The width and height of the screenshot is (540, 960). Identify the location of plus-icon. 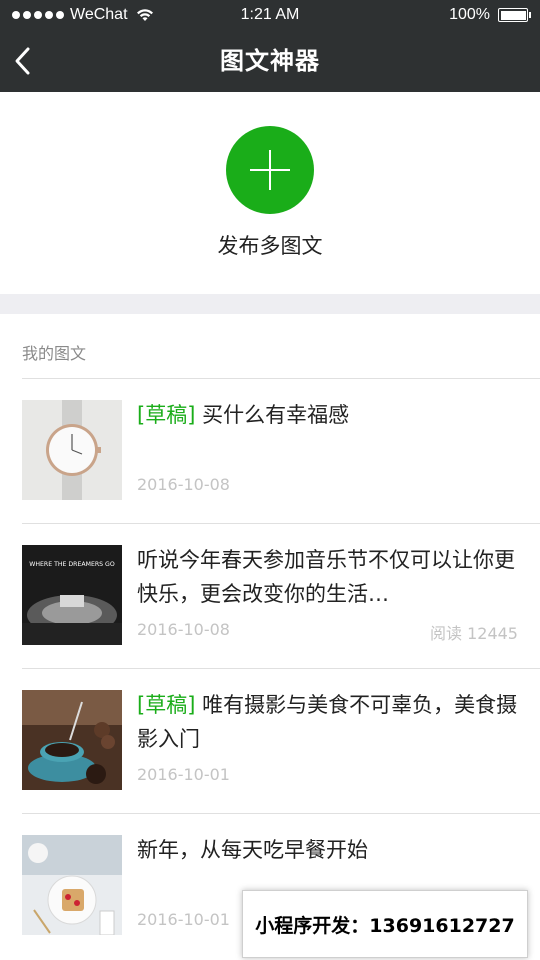
(270, 170).